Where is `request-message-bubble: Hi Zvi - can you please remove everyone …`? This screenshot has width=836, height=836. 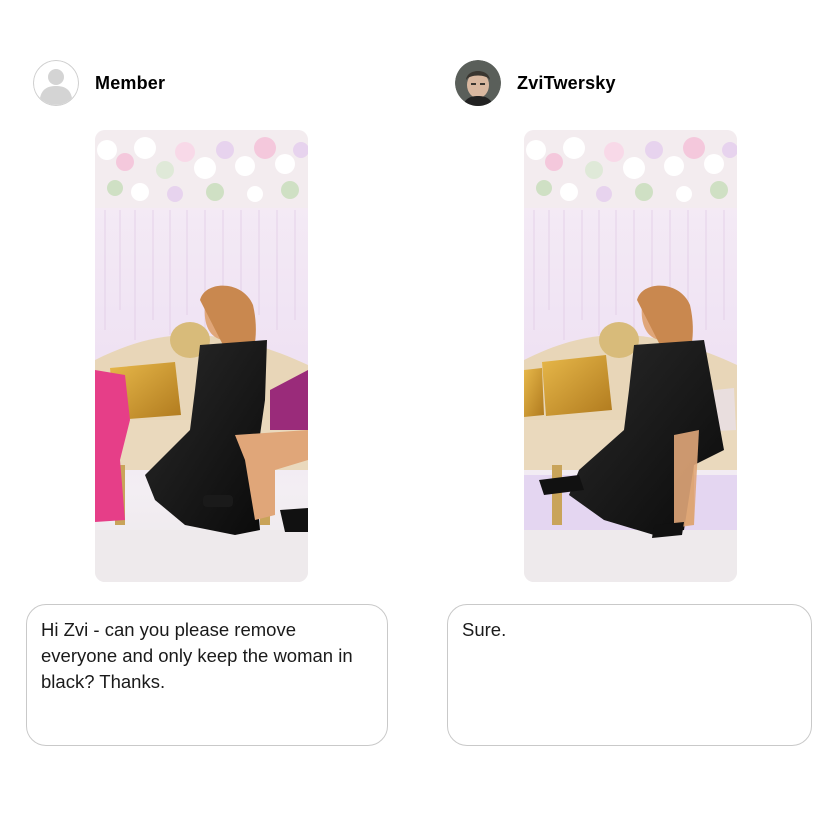
request-message-bubble: Hi Zvi - can you please remove everyone … is located at coordinates (207, 675).